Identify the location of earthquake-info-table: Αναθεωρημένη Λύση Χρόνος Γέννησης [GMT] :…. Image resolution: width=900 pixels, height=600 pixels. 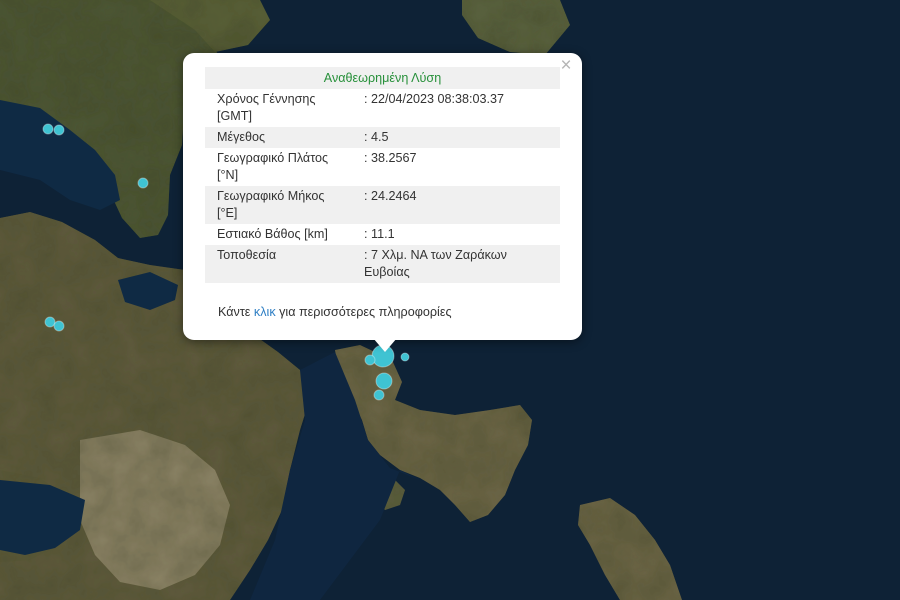
(382, 175).